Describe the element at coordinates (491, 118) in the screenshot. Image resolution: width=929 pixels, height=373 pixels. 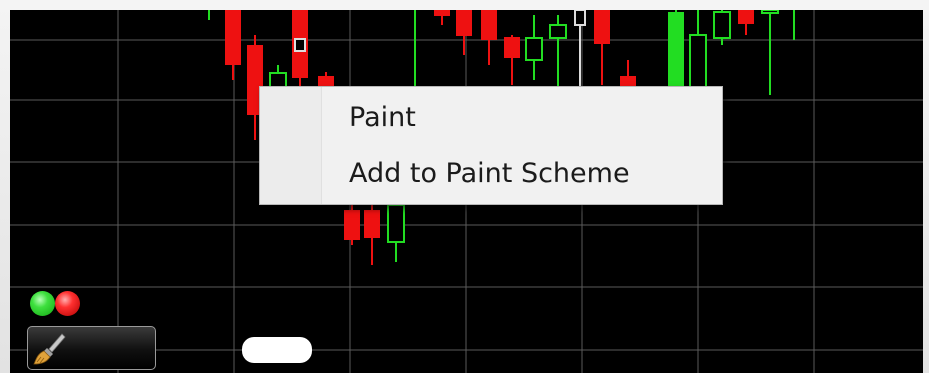
I see `menu-item-paint: Paint` at that location.